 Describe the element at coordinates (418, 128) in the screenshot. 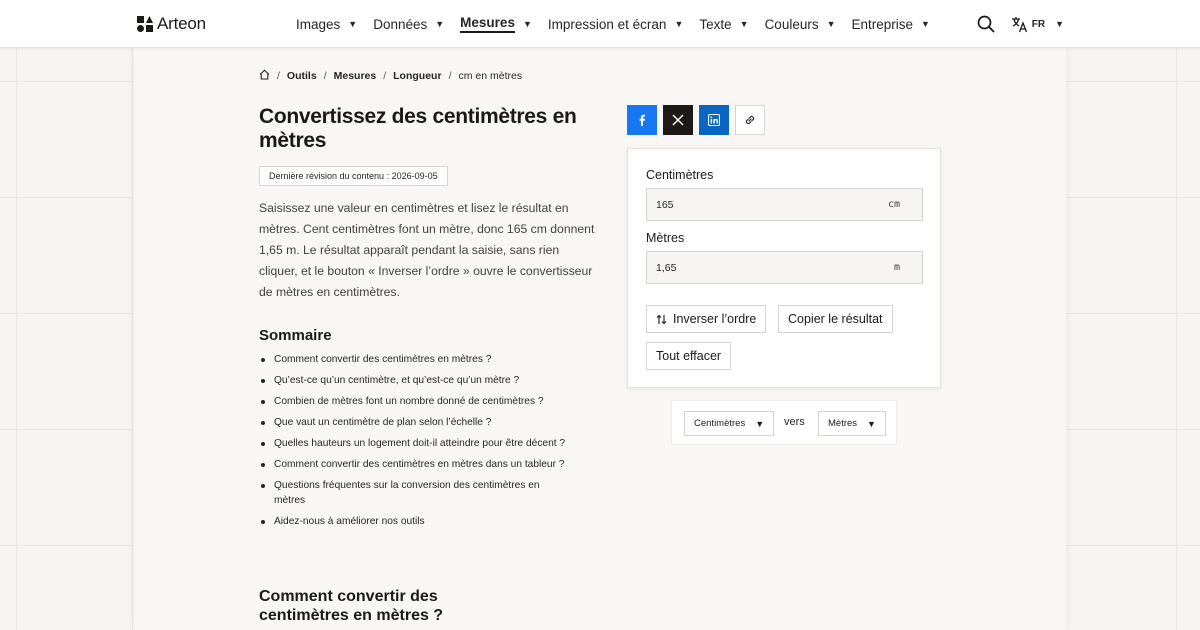

I see `page-title: Convertissez des centimètres en mètres` at that location.